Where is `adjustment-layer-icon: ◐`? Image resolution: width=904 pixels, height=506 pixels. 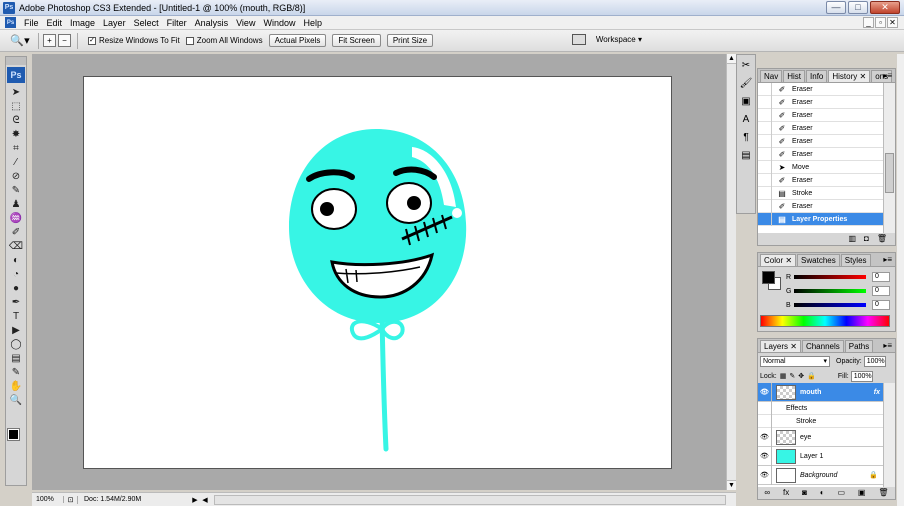 adjustment-layer-icon: ◐ is located at coordinates (822, 492).